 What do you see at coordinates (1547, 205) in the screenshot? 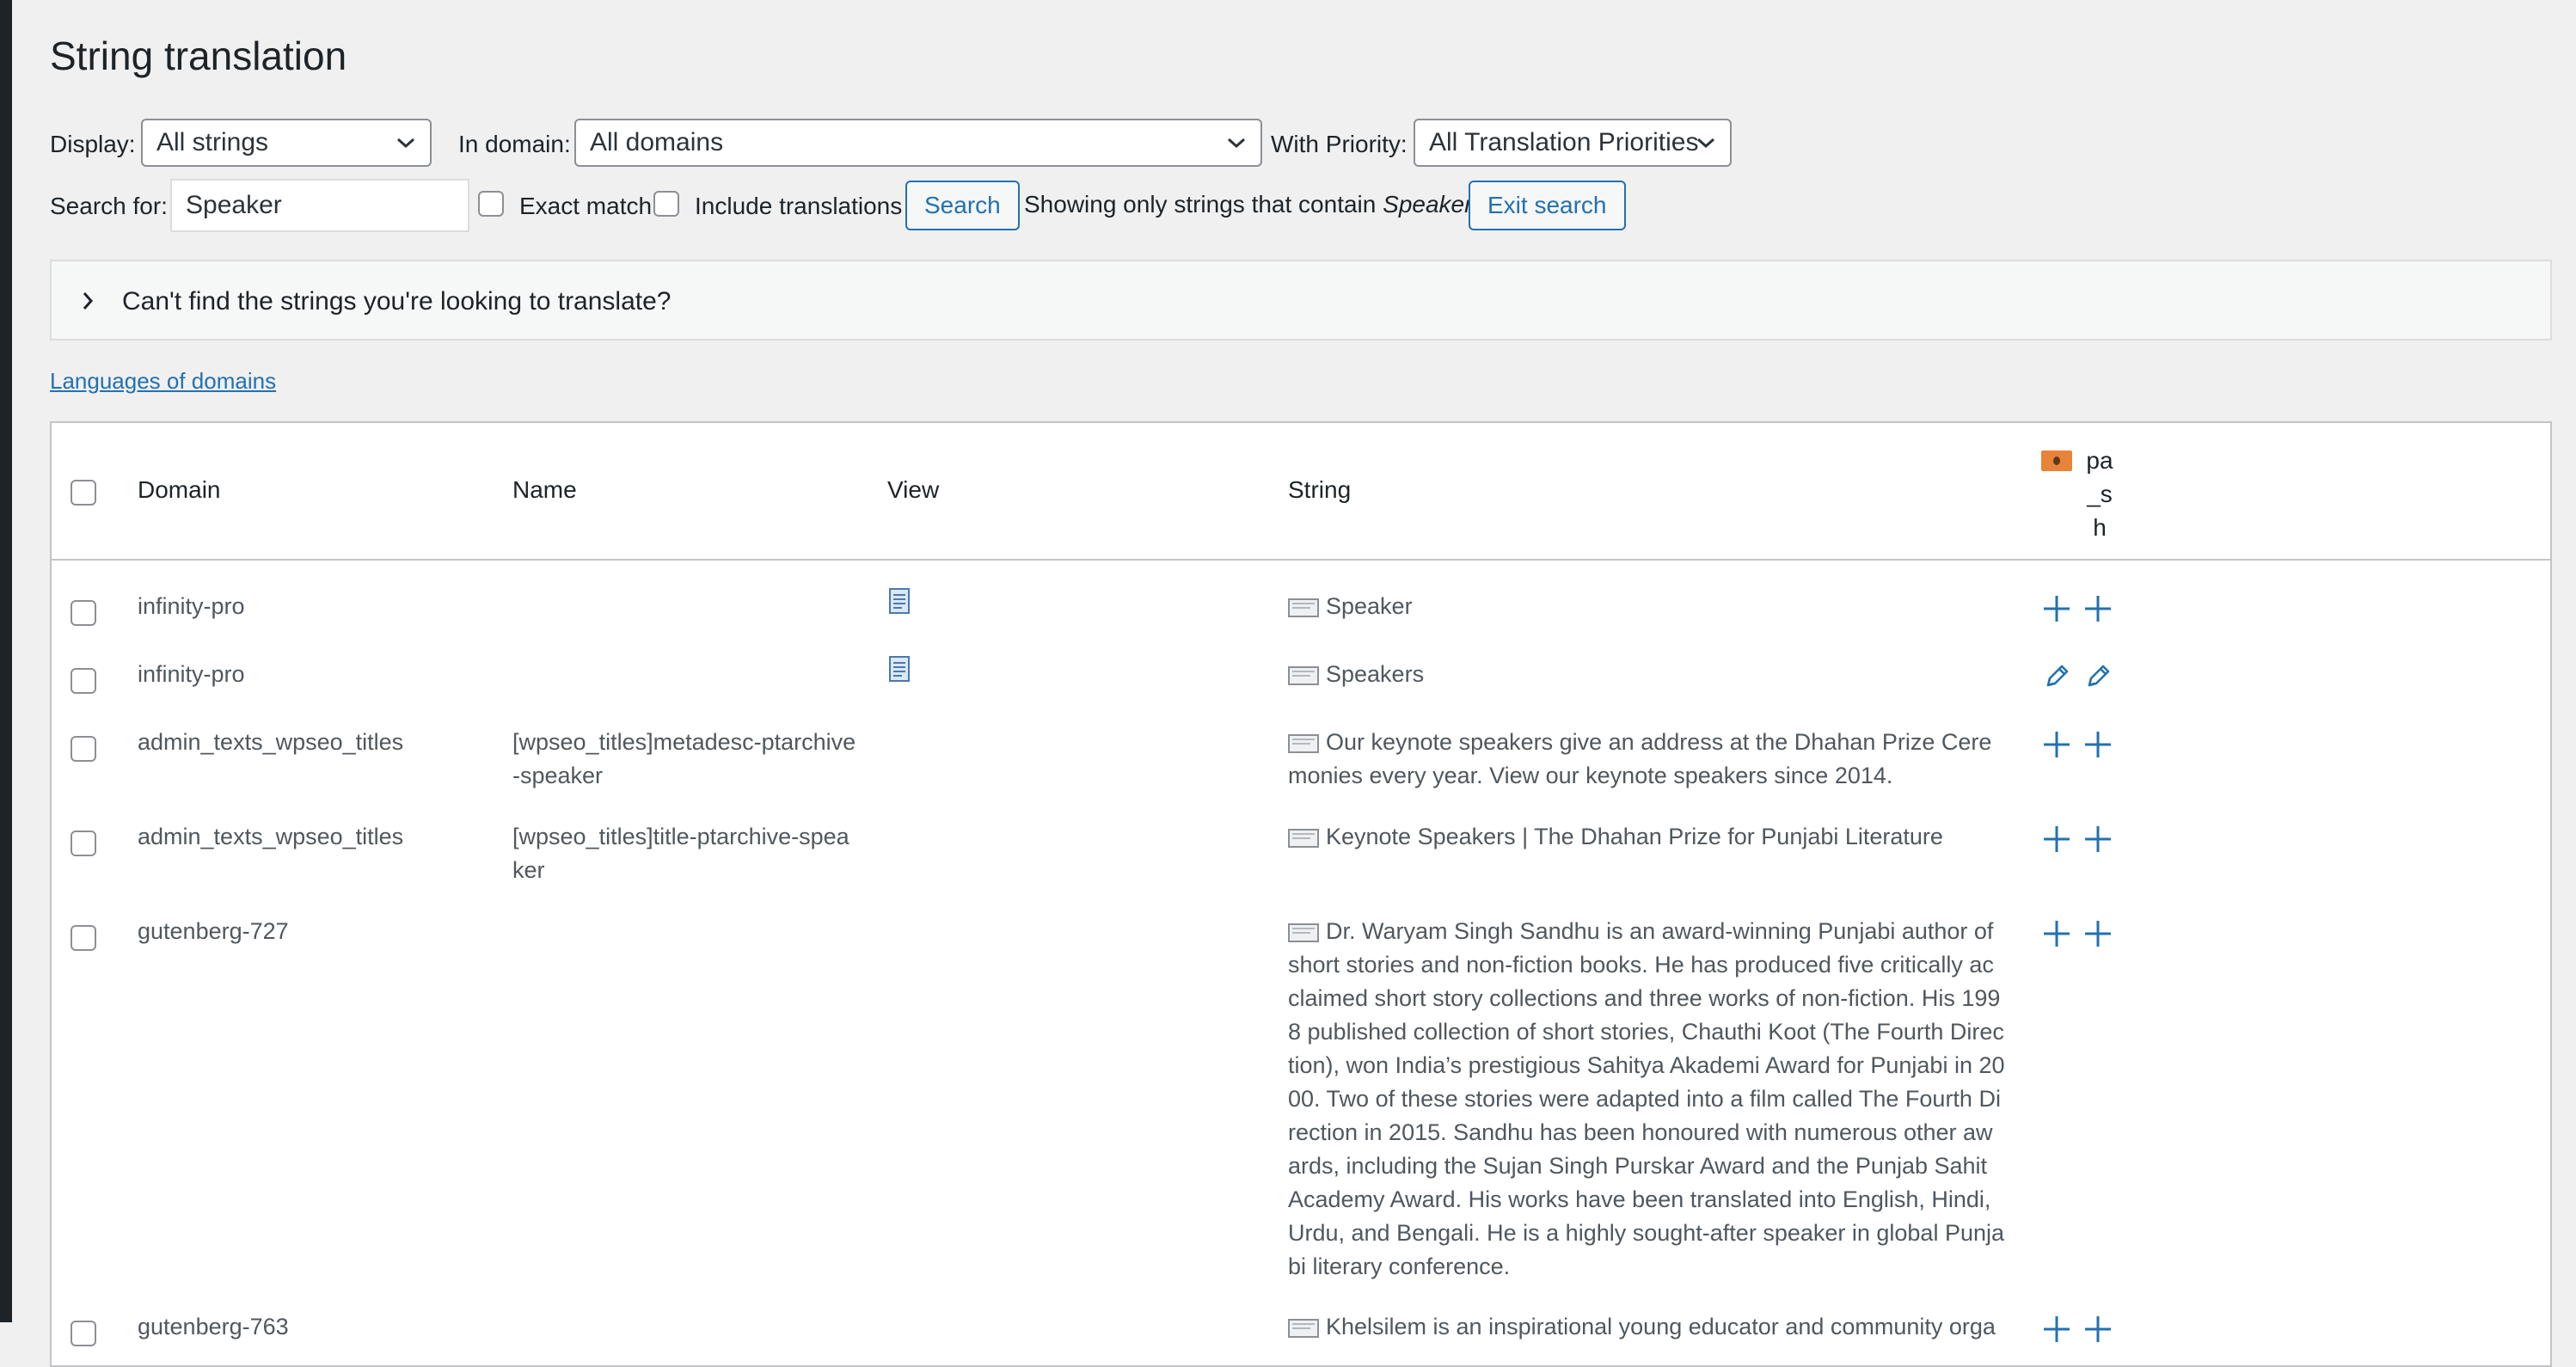
I see `exit-search-button: Exit search` at bounding box center [1547, 205].